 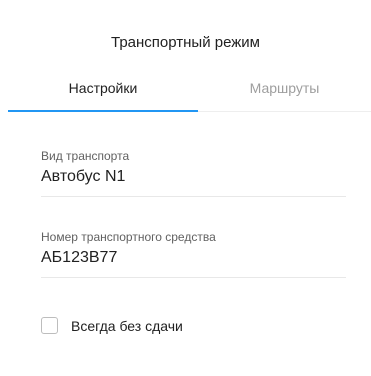 I want to click on tab-routes: Маршруты, so click(x=284, y=91).